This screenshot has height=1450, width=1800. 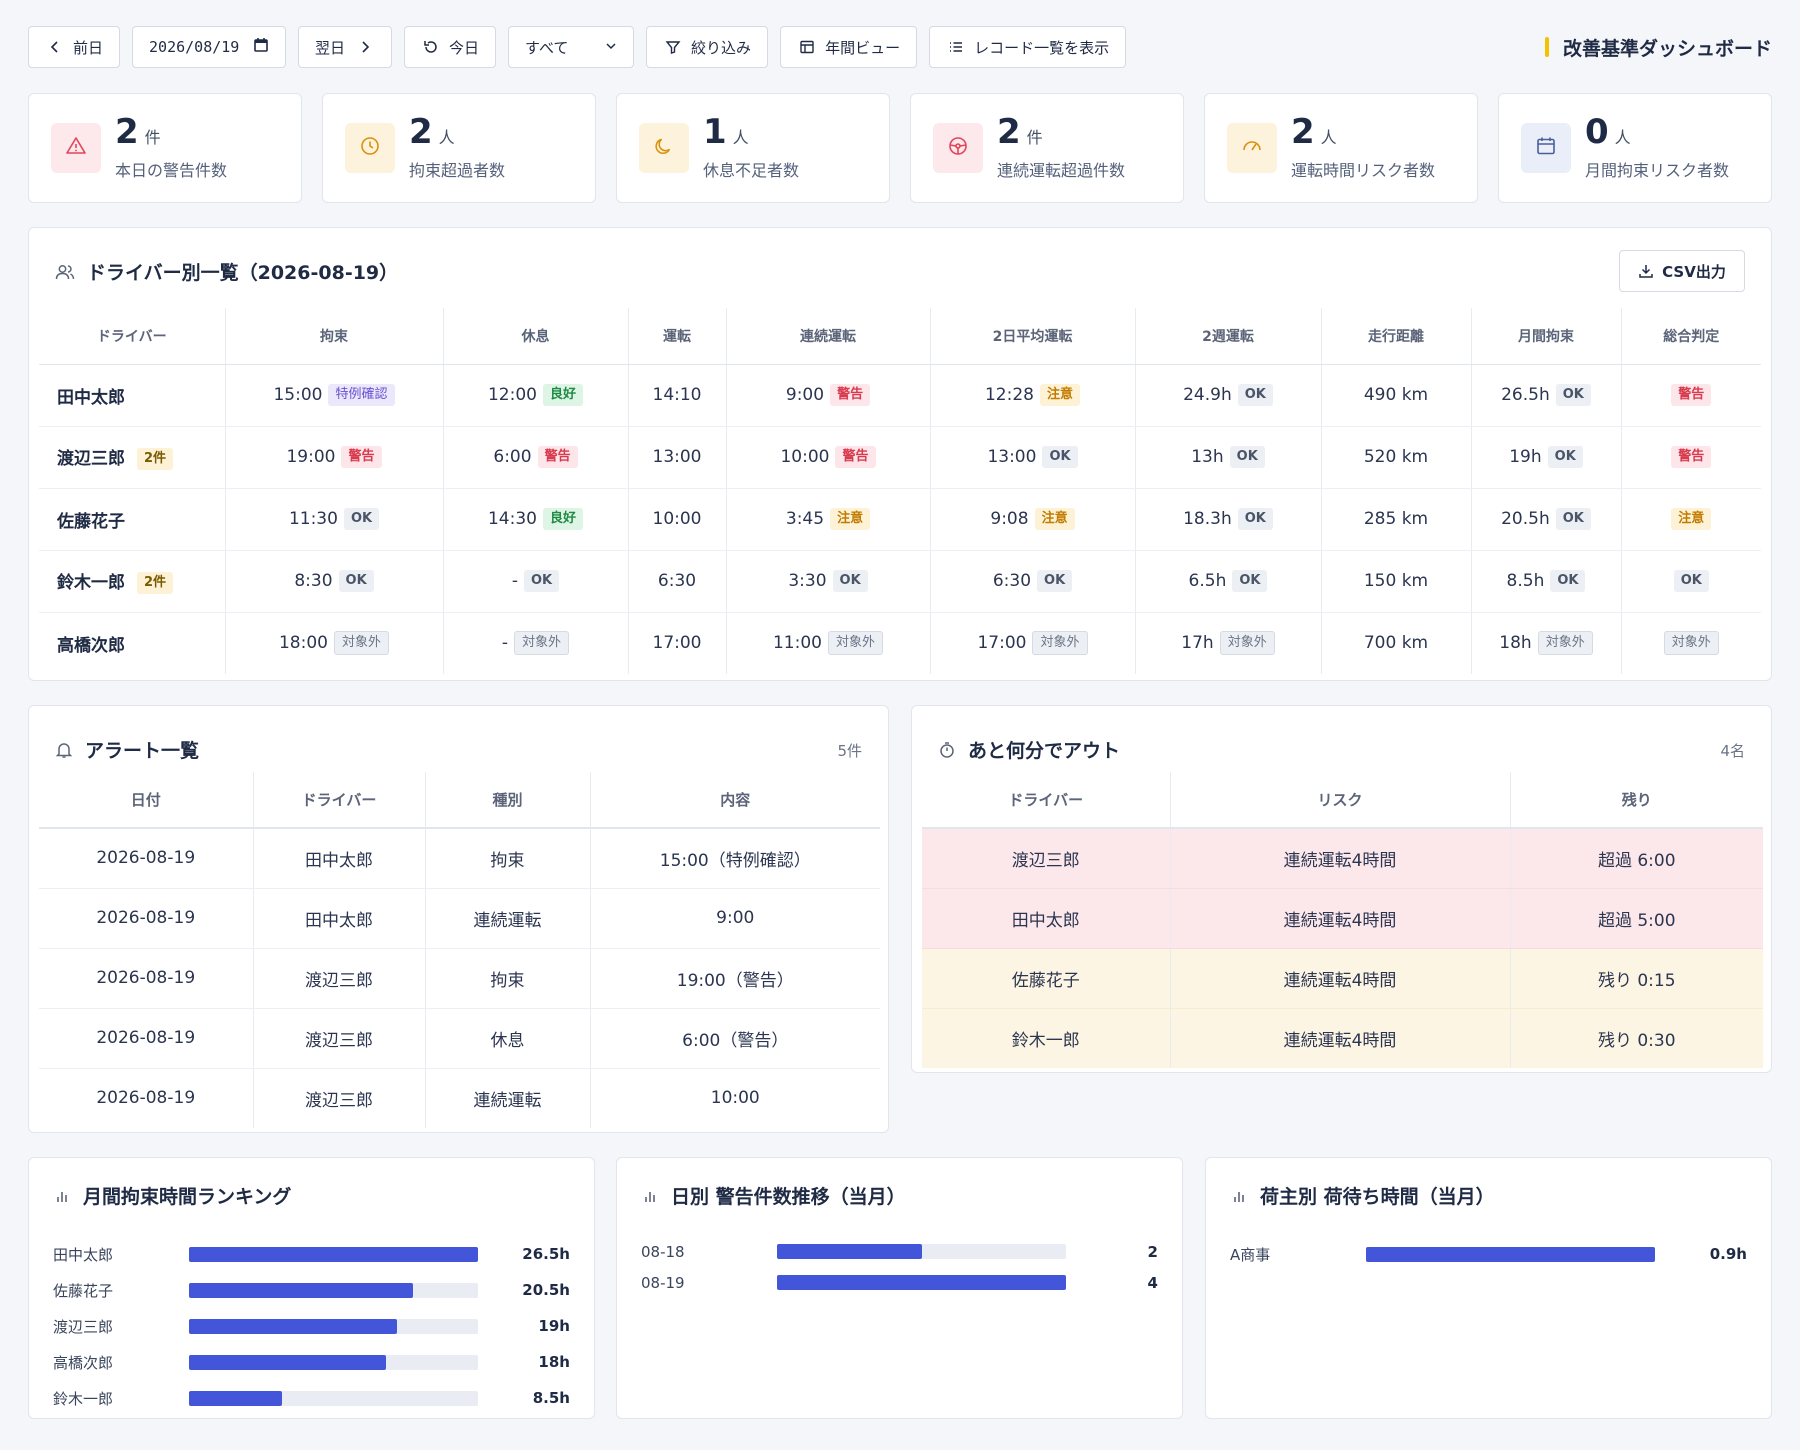 What do you see at coordinates (1028, 47) in the screenshot?
I see `records-button: レコード一覧を表示` at bounding box center [1028, 47].